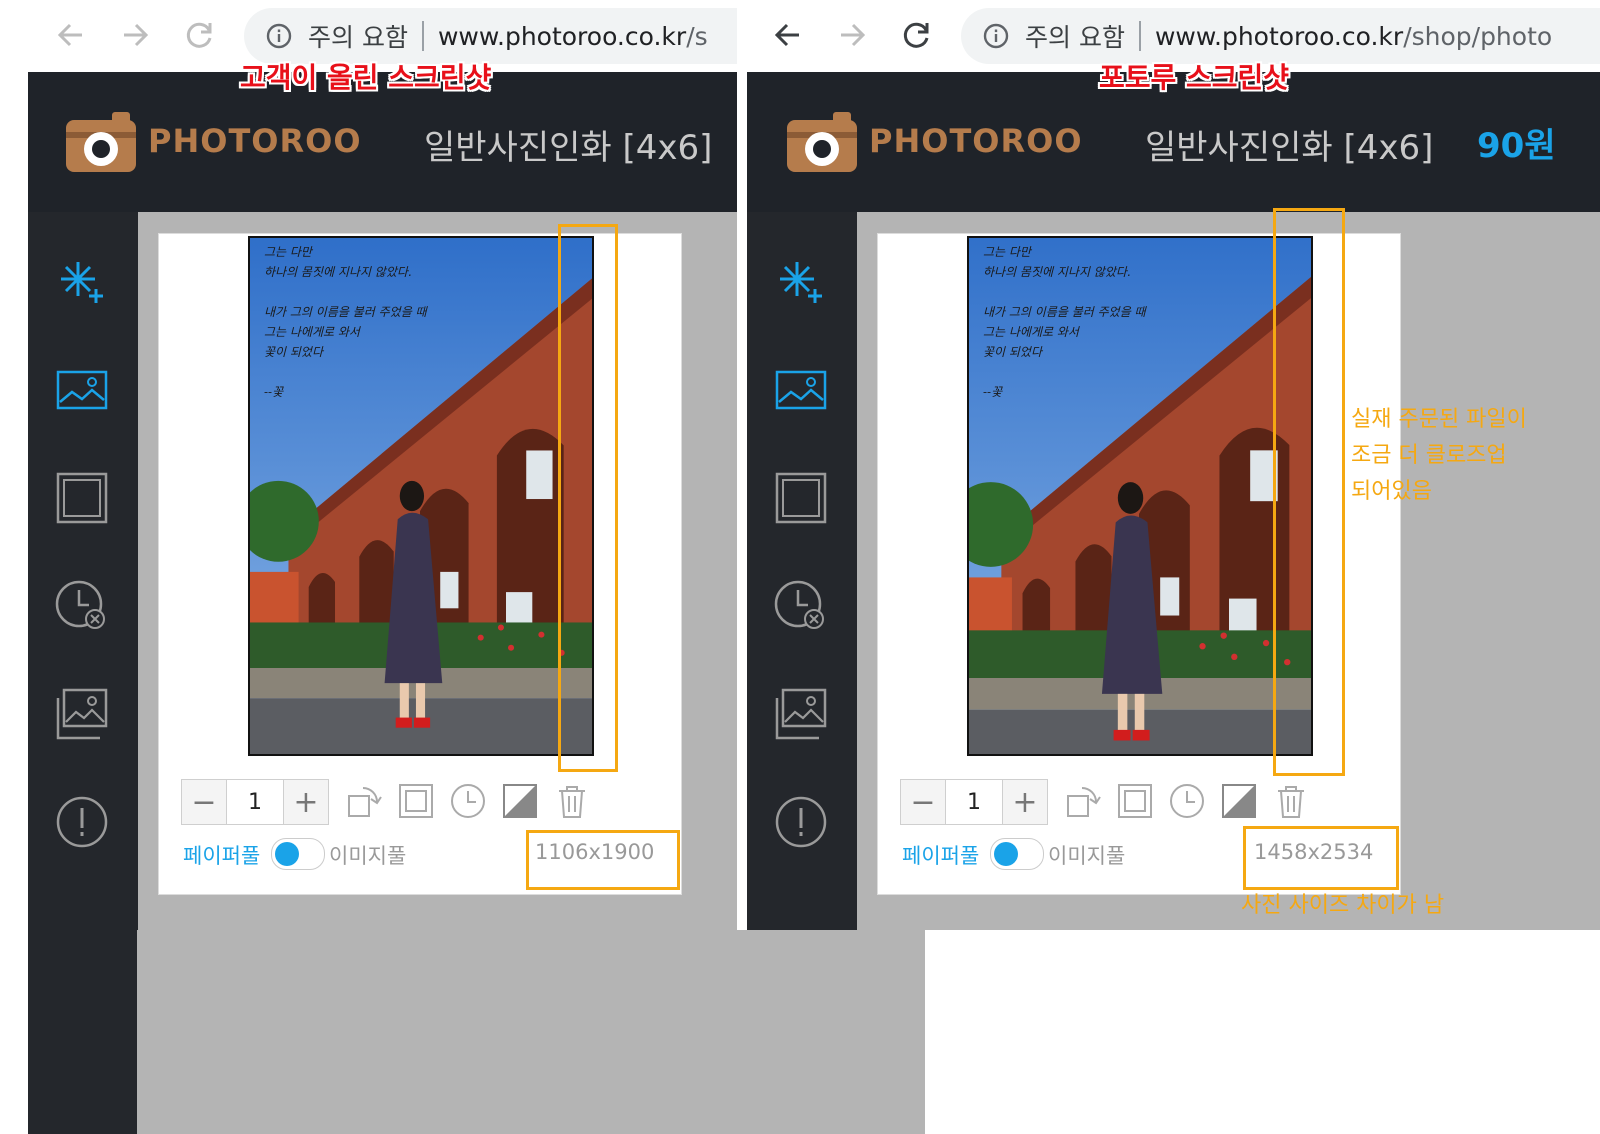 The height and width of the screenshot is (1134, 1600). I want to click on closeup-note: 실재 주문된 파일이 조금 더 클로즈업 되어있음, so click(1439, 455).